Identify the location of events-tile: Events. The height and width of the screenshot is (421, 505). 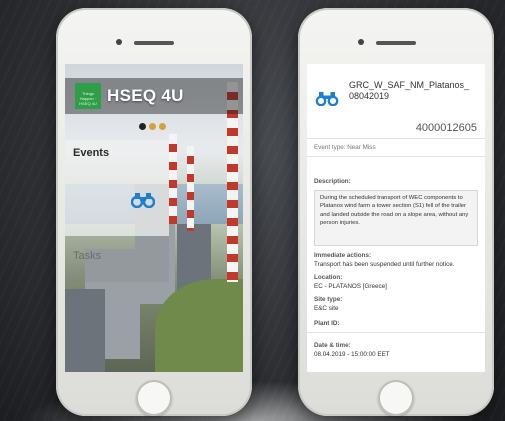
(117, 188).